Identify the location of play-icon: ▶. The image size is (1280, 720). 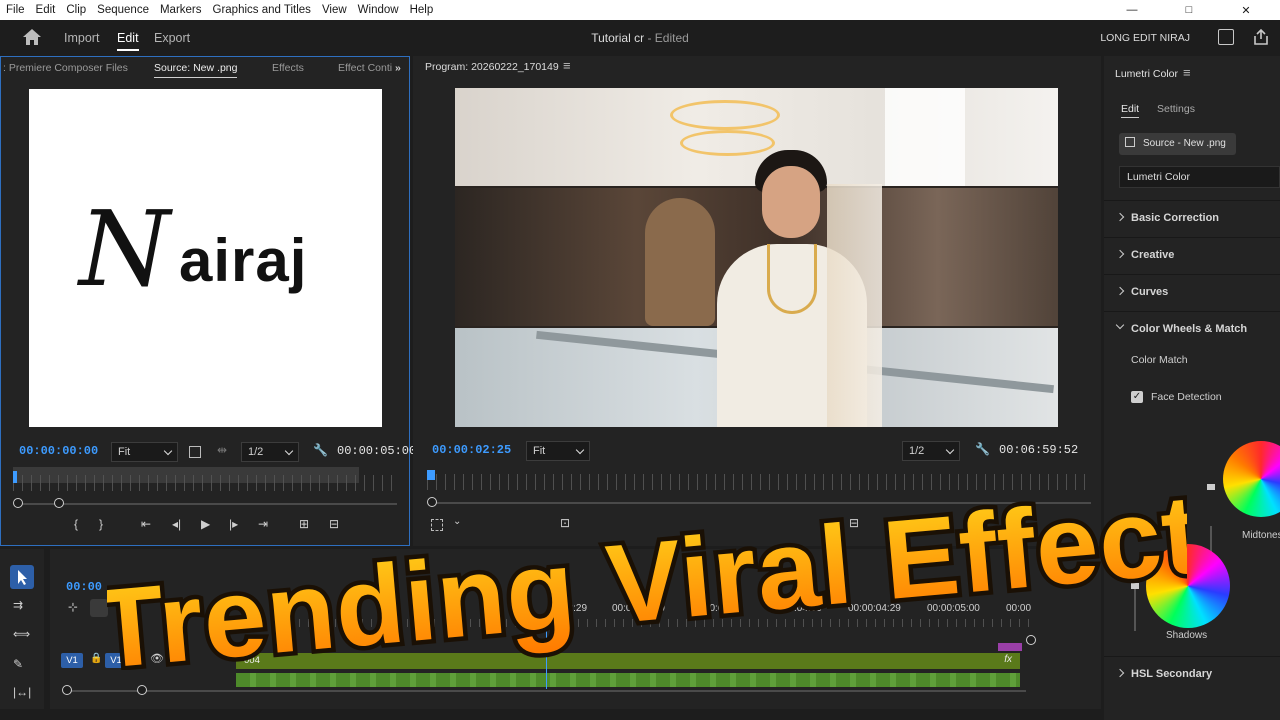
(205, 524).